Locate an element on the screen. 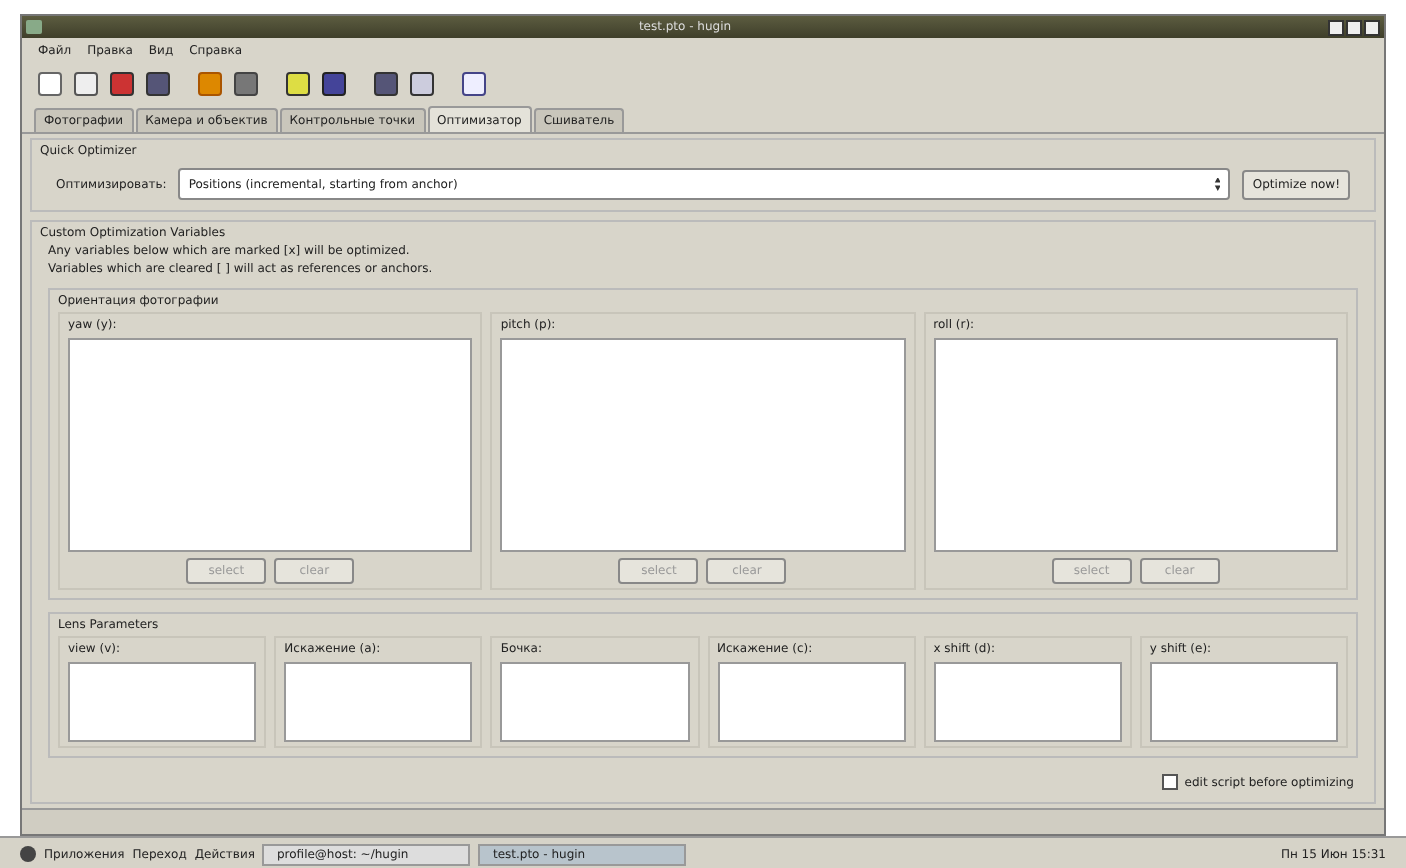 Image resolution: width=1406 pixels, height=868 pixels. close-button is located at coordinates (1372, 27).